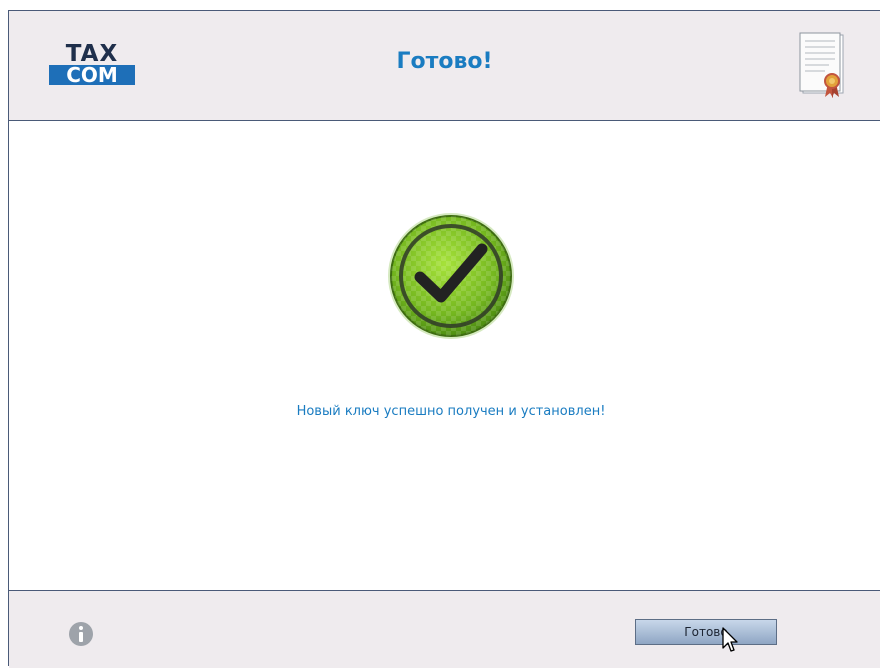 This screenshot has height=668, width=880. What do you see at coordinates (451, 276) in the screenshot?
I see `success-checkmark-icon` at bounding box center [451, 276].